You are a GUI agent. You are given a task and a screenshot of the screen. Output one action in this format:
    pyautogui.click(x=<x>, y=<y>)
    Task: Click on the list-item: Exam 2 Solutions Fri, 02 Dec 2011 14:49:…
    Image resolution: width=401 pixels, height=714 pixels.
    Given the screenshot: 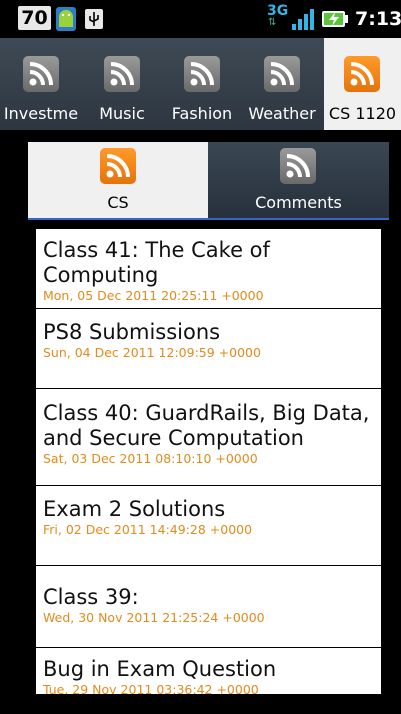 What is the action you would take?
    pyautogui.click(x=208, y=526)
    